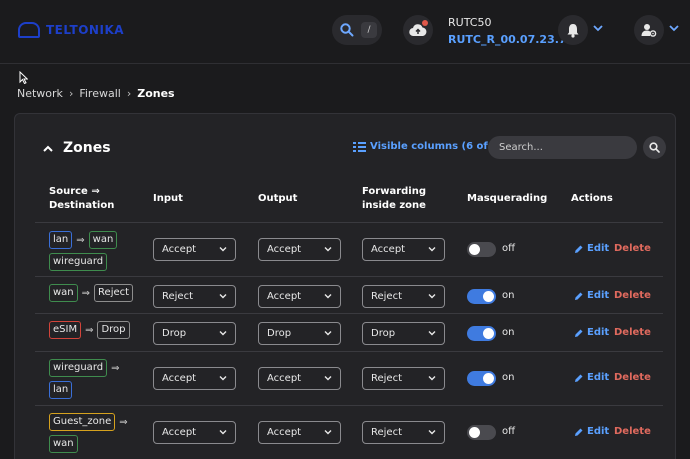 The width and height of the screenshot is (690, 459). Describe the element at coordinates (299, 333) in the screenshot. I see `output-policy-select: Drop` at that location.